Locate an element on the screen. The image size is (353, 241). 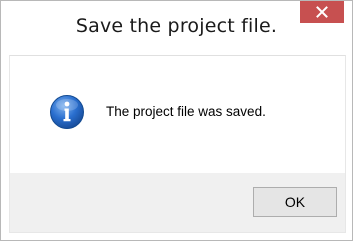
close-icon is located at coordinates (322, 12).